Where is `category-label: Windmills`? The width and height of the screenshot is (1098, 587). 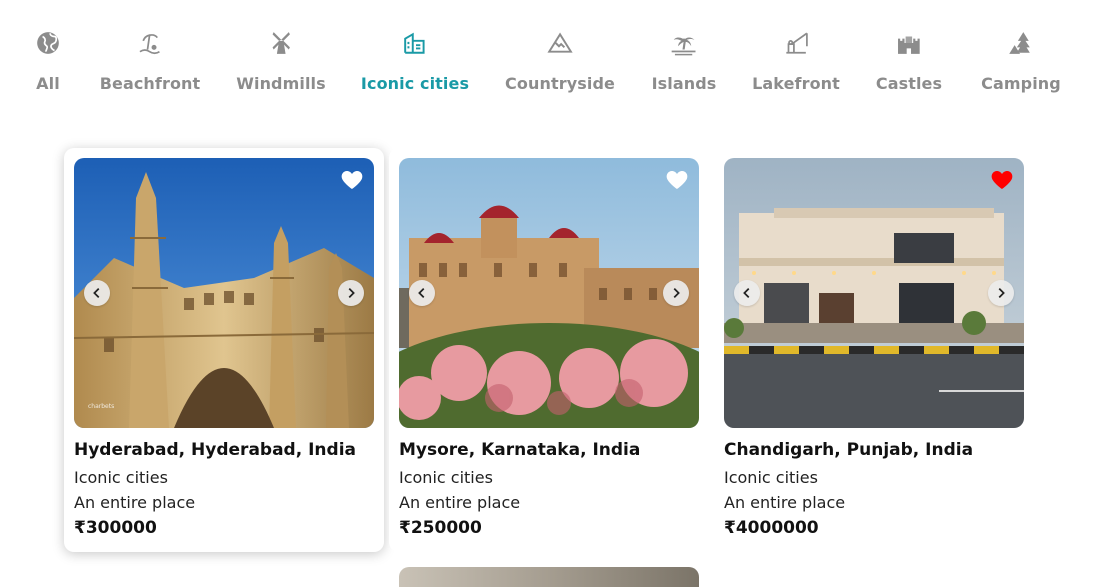
category-label: Windmills is located at coordinates (281, 83).